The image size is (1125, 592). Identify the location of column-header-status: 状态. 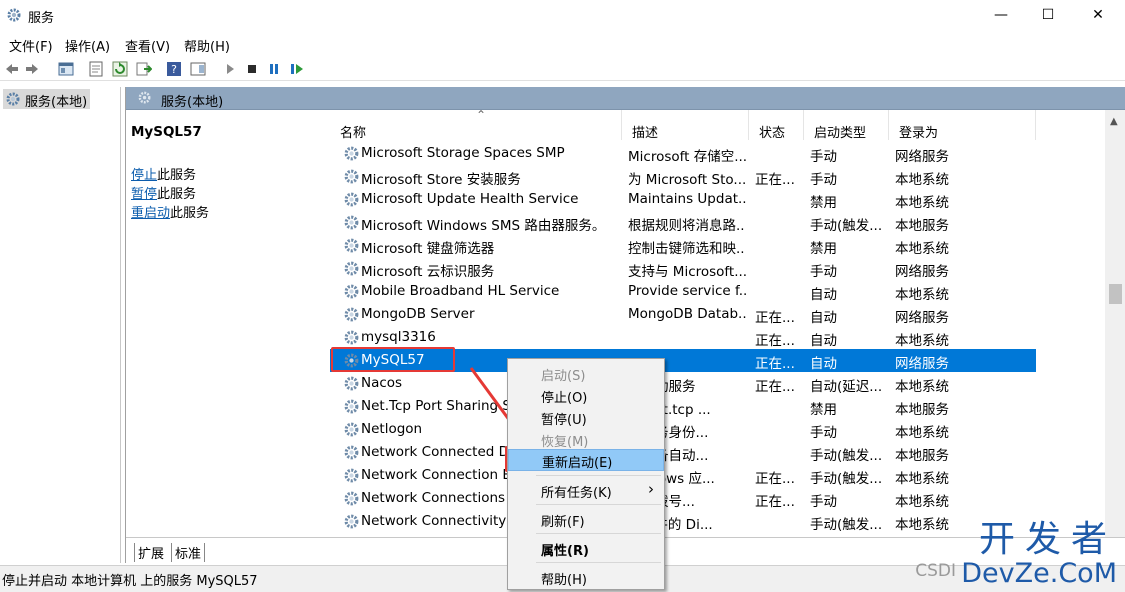
(776, 125).